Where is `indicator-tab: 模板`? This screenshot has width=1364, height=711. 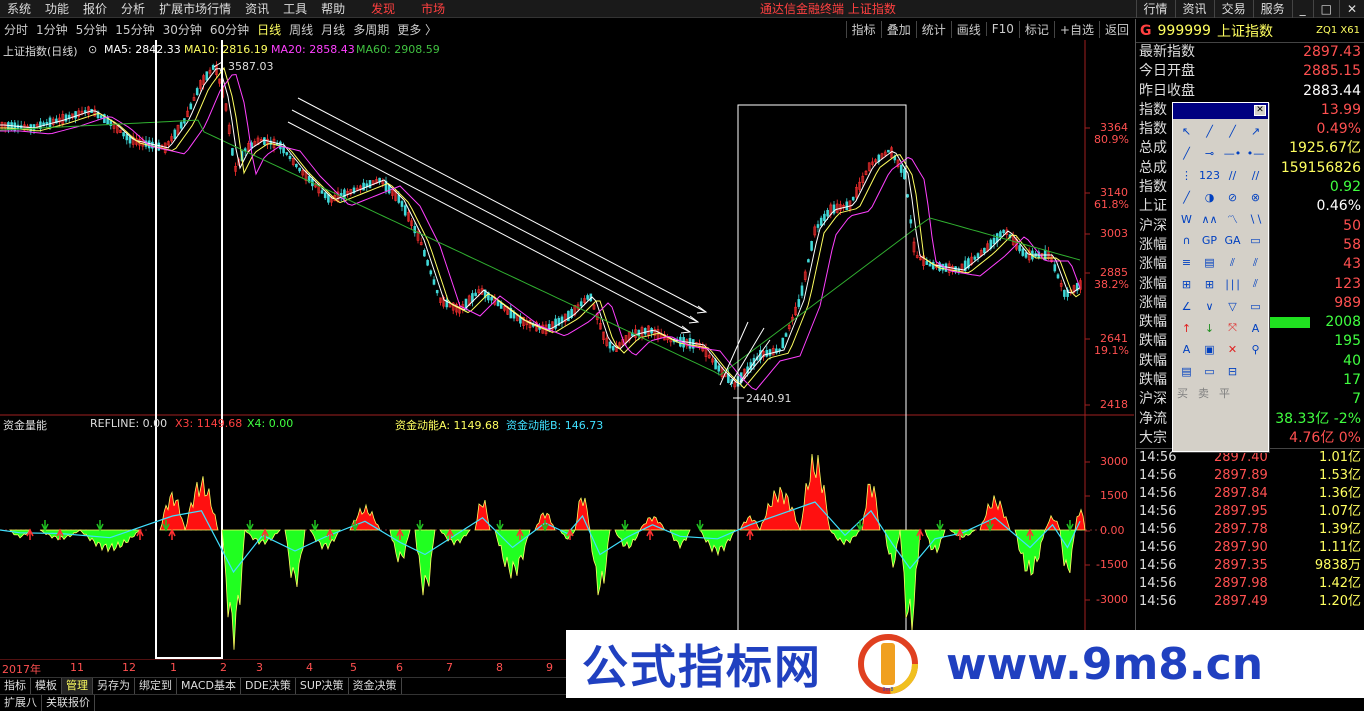
indicator-tab: 模板 is located at coordinates (46, 686).